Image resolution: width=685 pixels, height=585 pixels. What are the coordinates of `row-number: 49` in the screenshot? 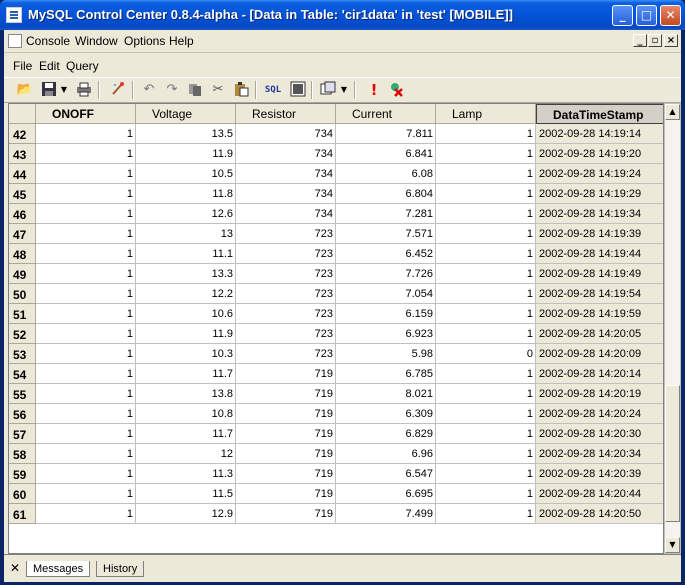 It's located at (22, 274).